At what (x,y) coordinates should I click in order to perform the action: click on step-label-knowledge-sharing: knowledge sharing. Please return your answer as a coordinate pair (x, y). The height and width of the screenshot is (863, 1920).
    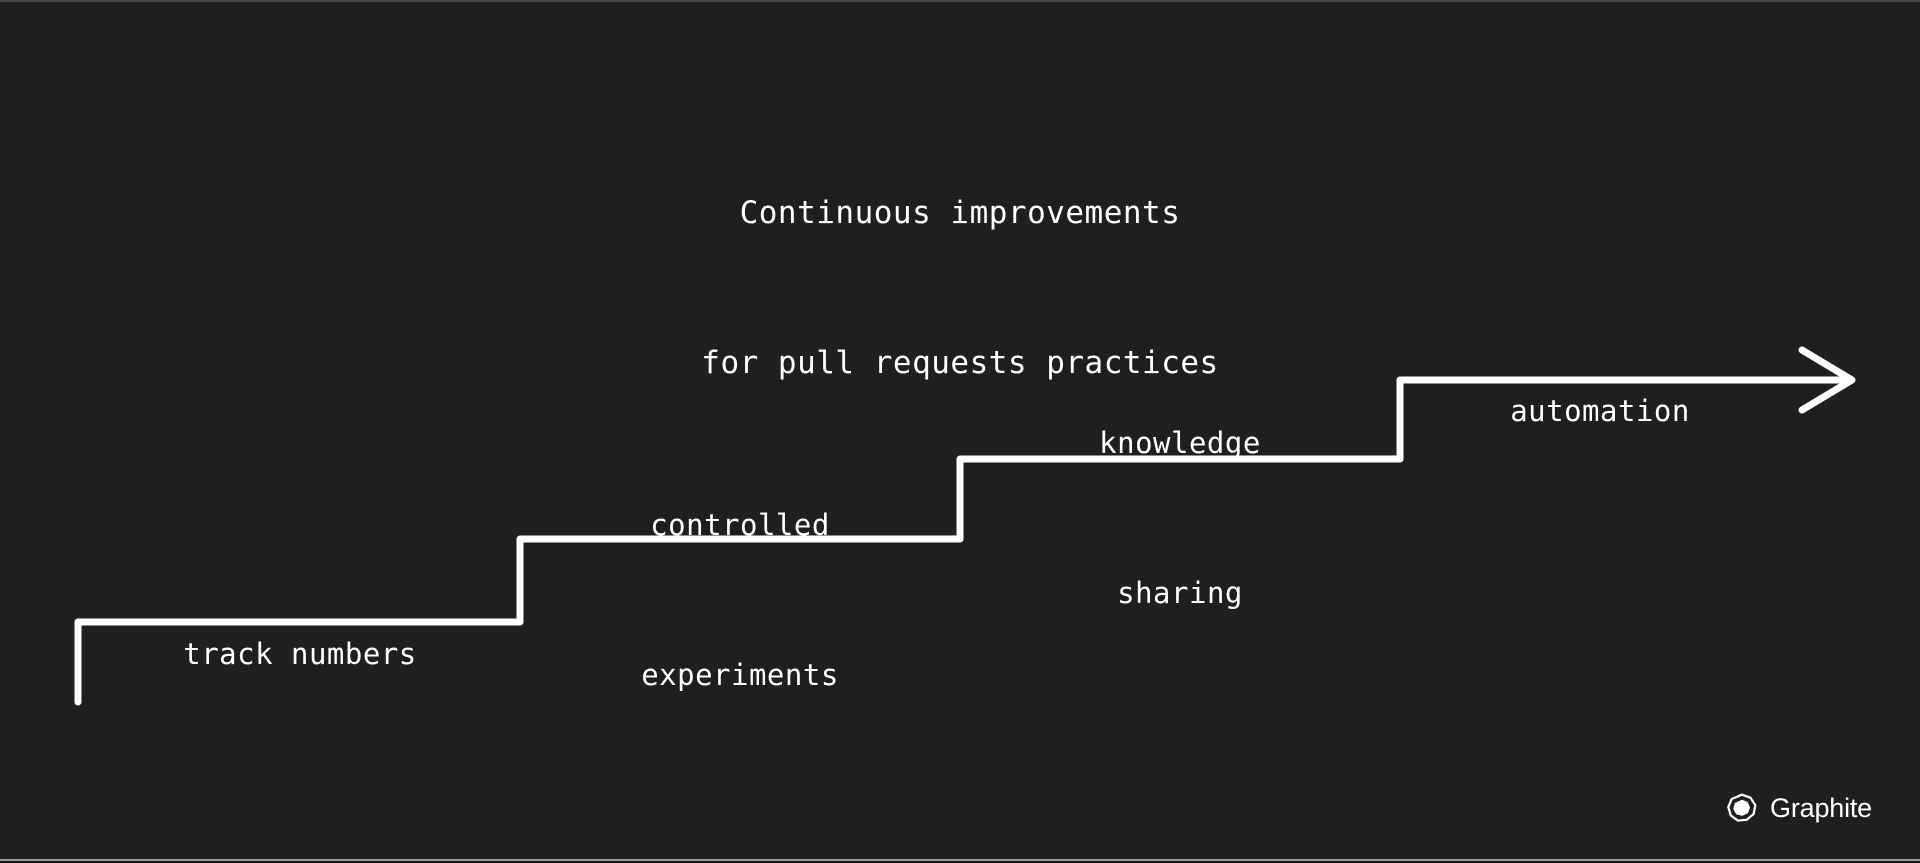
    Looking at the image, I should click on (1180, 518).